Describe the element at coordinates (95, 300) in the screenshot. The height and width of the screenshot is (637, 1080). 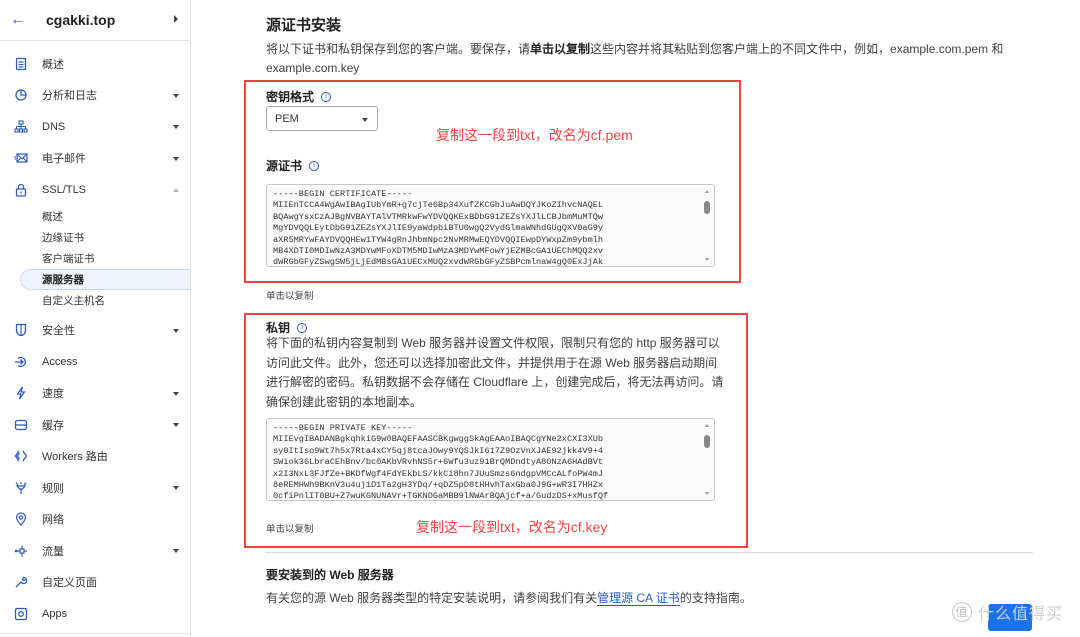
I see `sidebar-subitem-custom-hostnames: 自定义主机名` at that location.